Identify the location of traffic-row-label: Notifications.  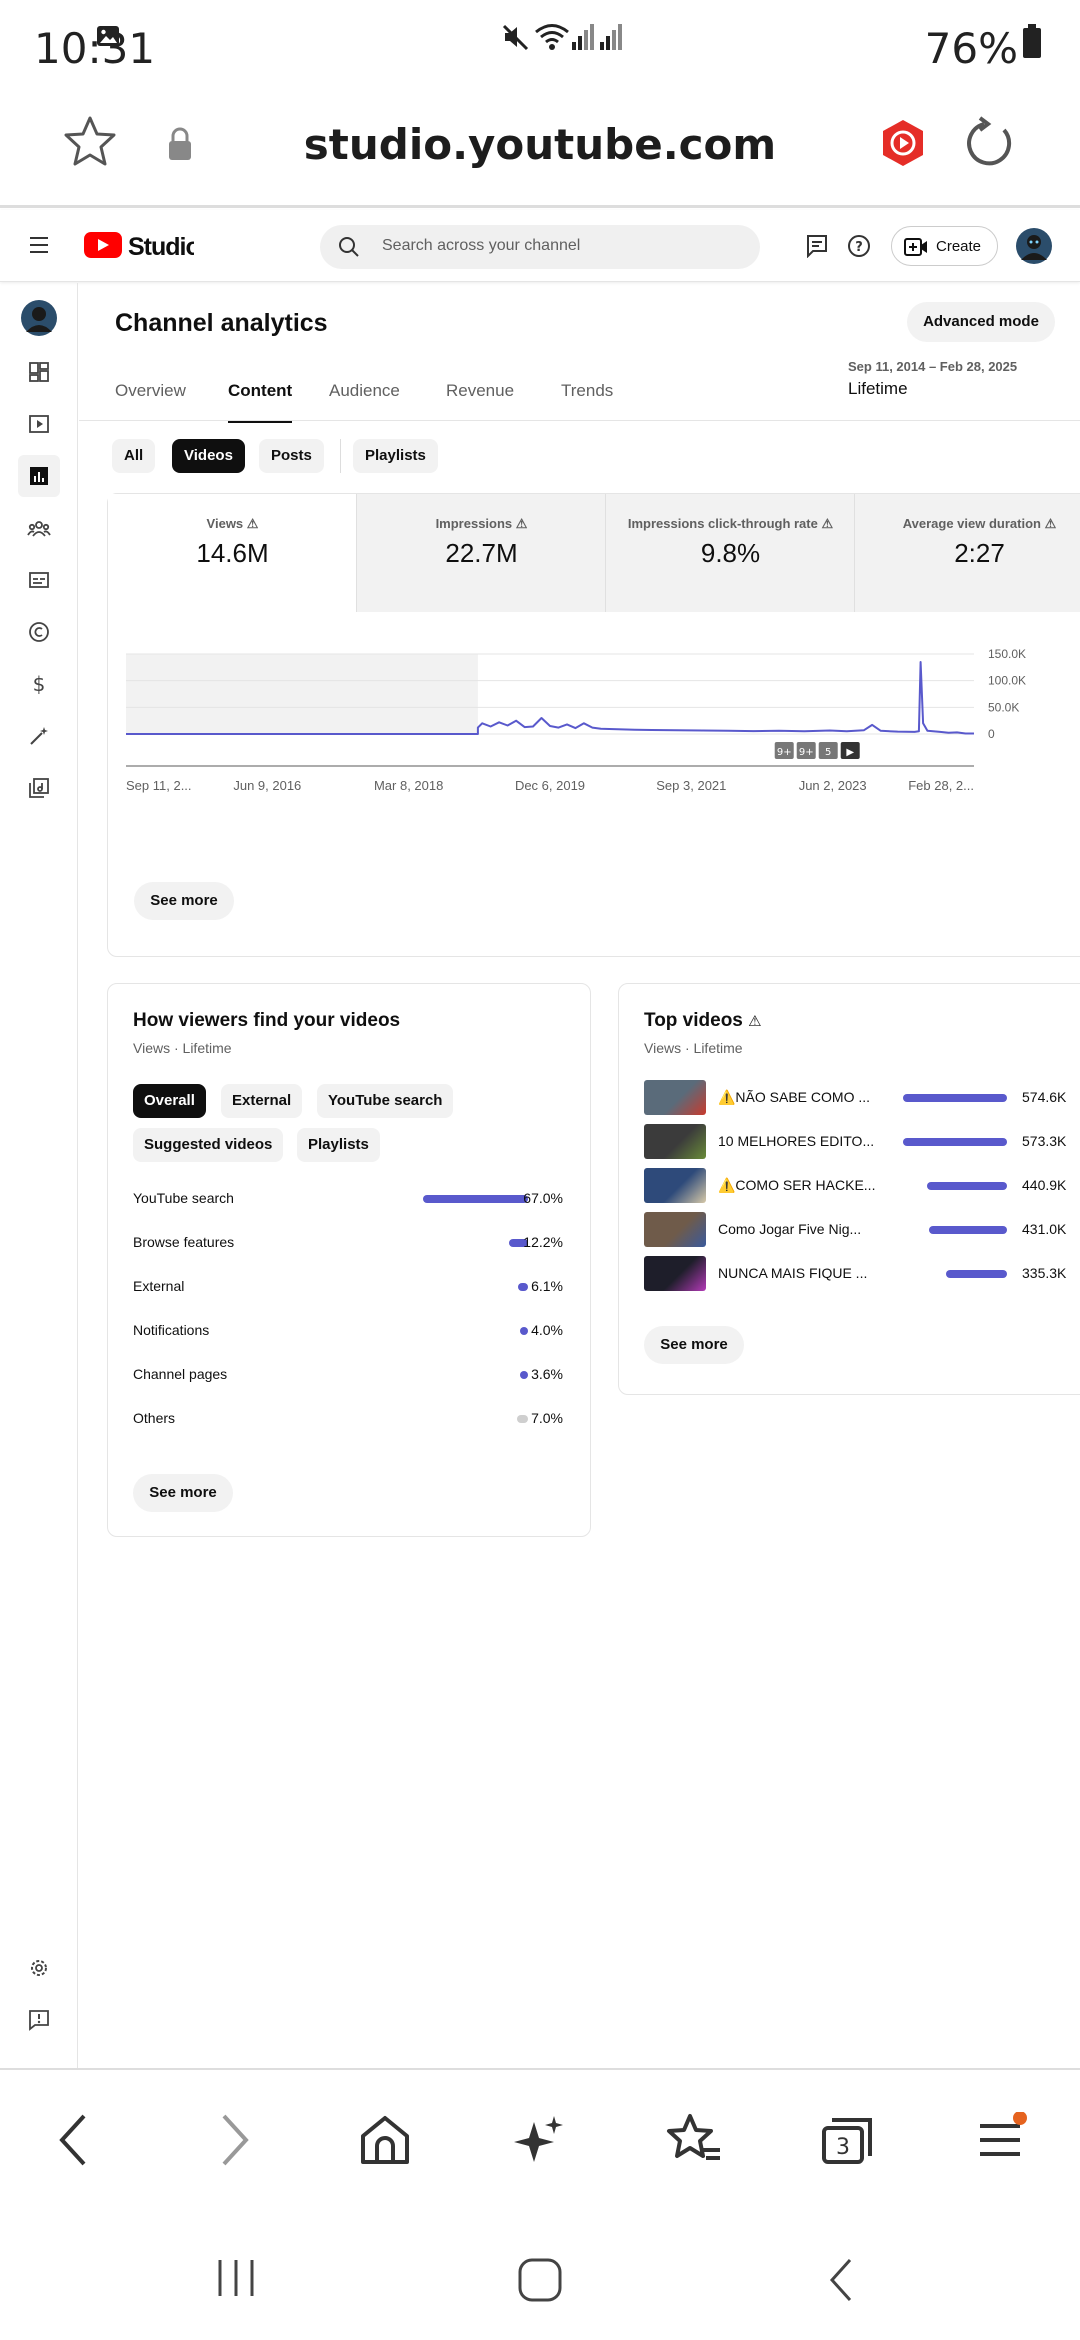
(171, 1330).